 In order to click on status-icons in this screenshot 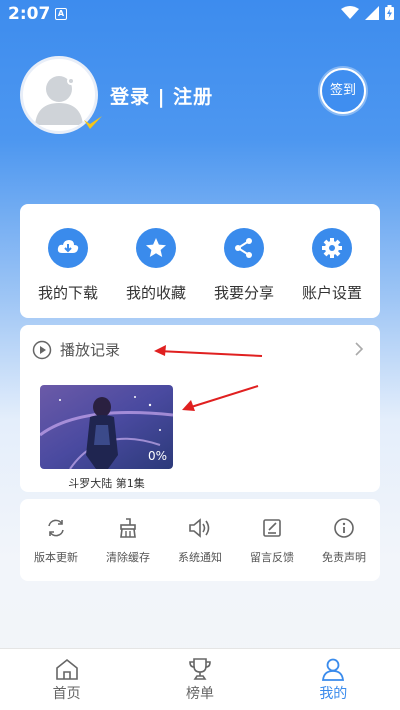, I will do `click(367, 12)`.